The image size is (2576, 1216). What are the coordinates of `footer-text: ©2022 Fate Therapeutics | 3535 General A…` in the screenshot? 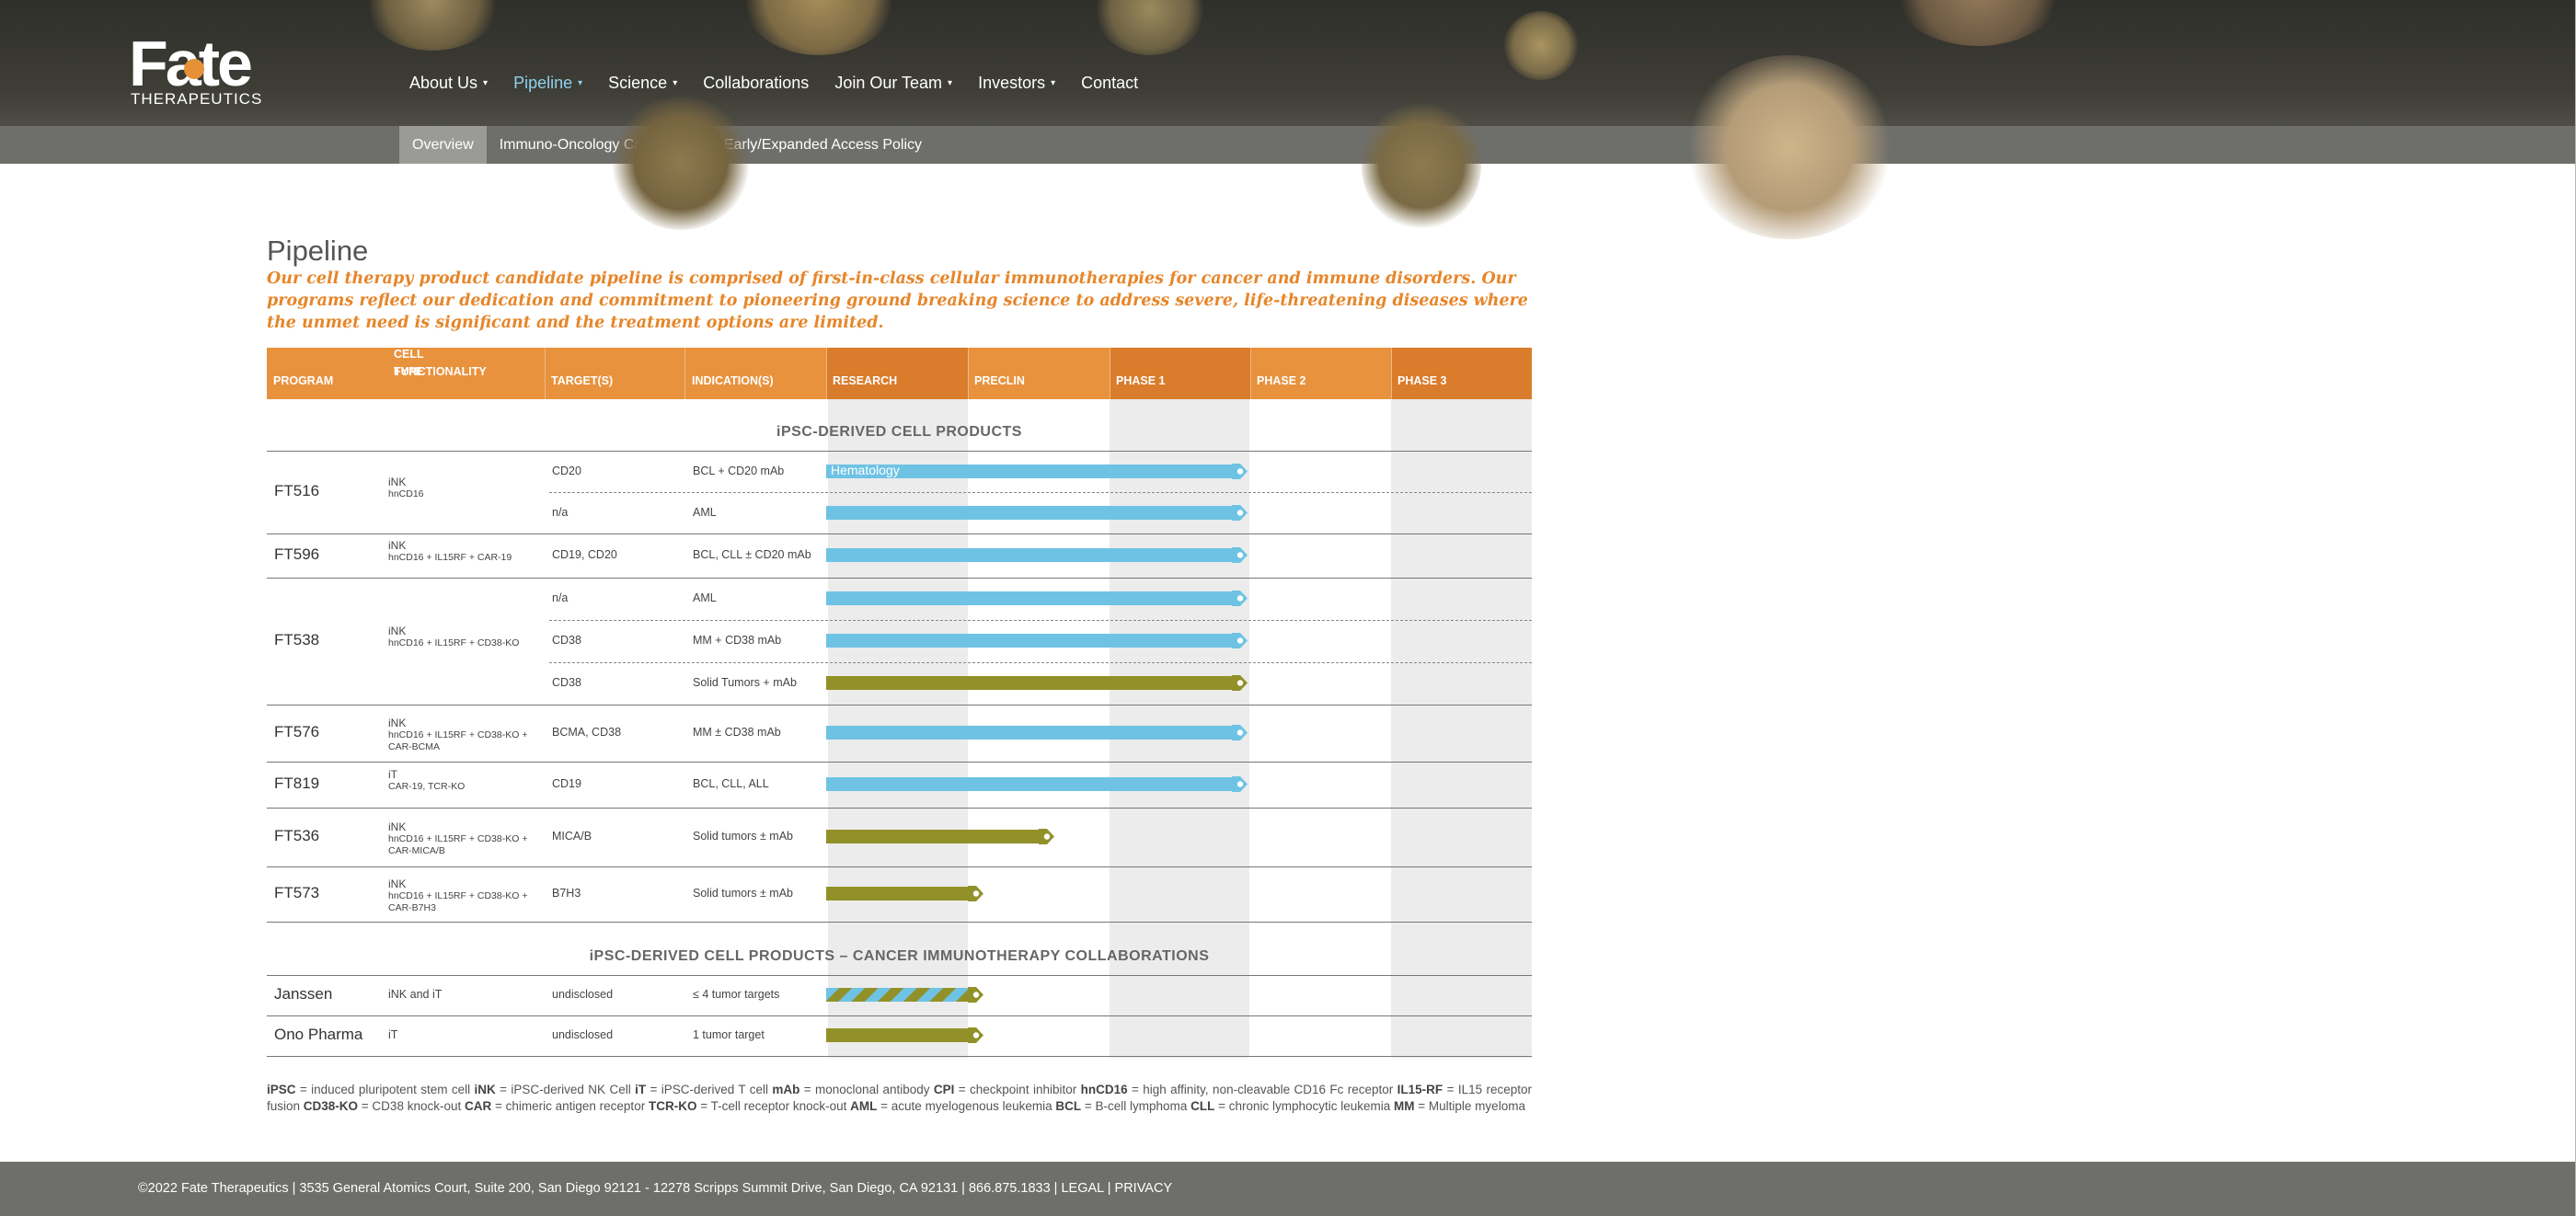 It's located at (655, 1188).